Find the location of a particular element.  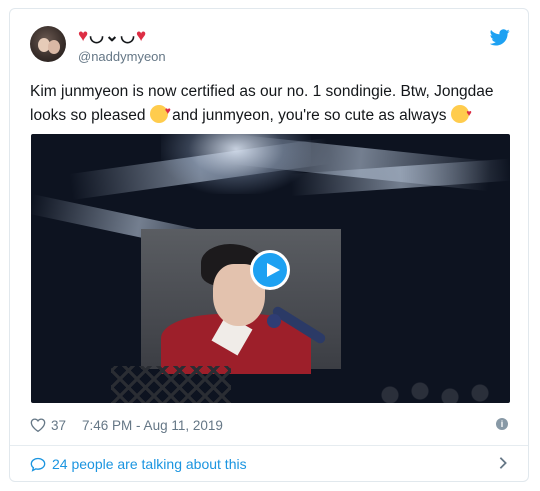

chevron-right-icon is located at coordinates (503, 463).